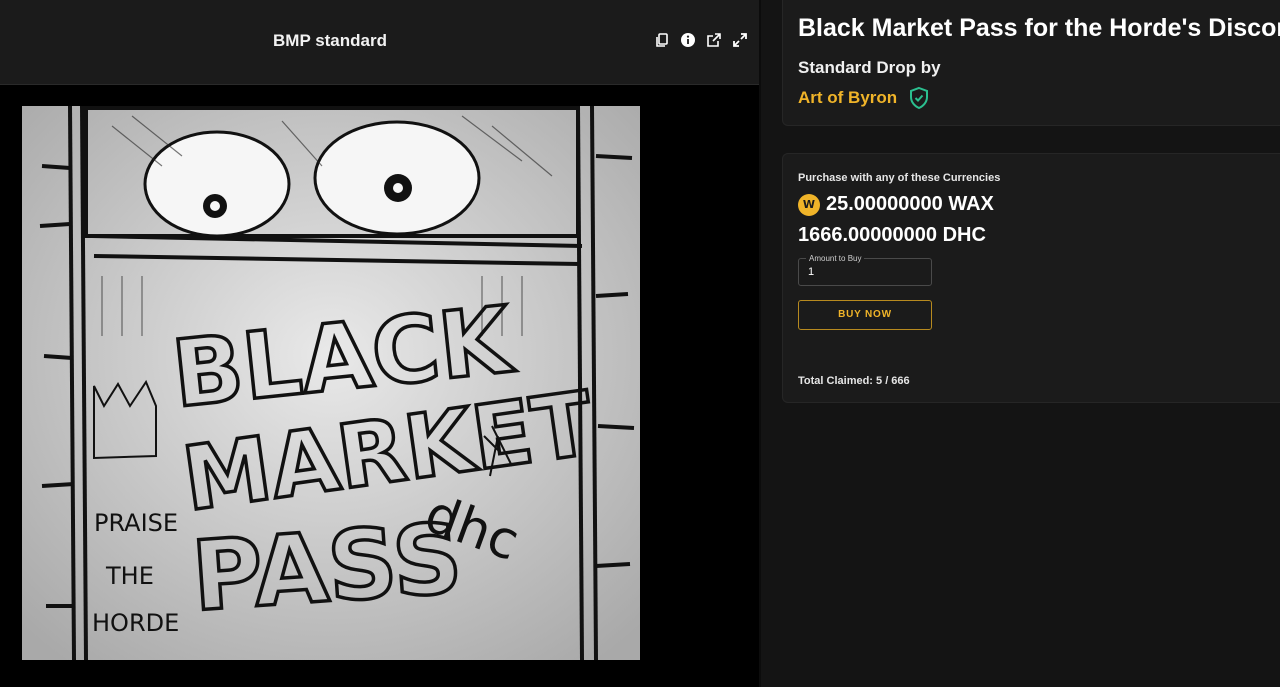  Describe the element at coordinates (330, 40) in the screenshot. I see `viewer-title: BMP standard` at that location.